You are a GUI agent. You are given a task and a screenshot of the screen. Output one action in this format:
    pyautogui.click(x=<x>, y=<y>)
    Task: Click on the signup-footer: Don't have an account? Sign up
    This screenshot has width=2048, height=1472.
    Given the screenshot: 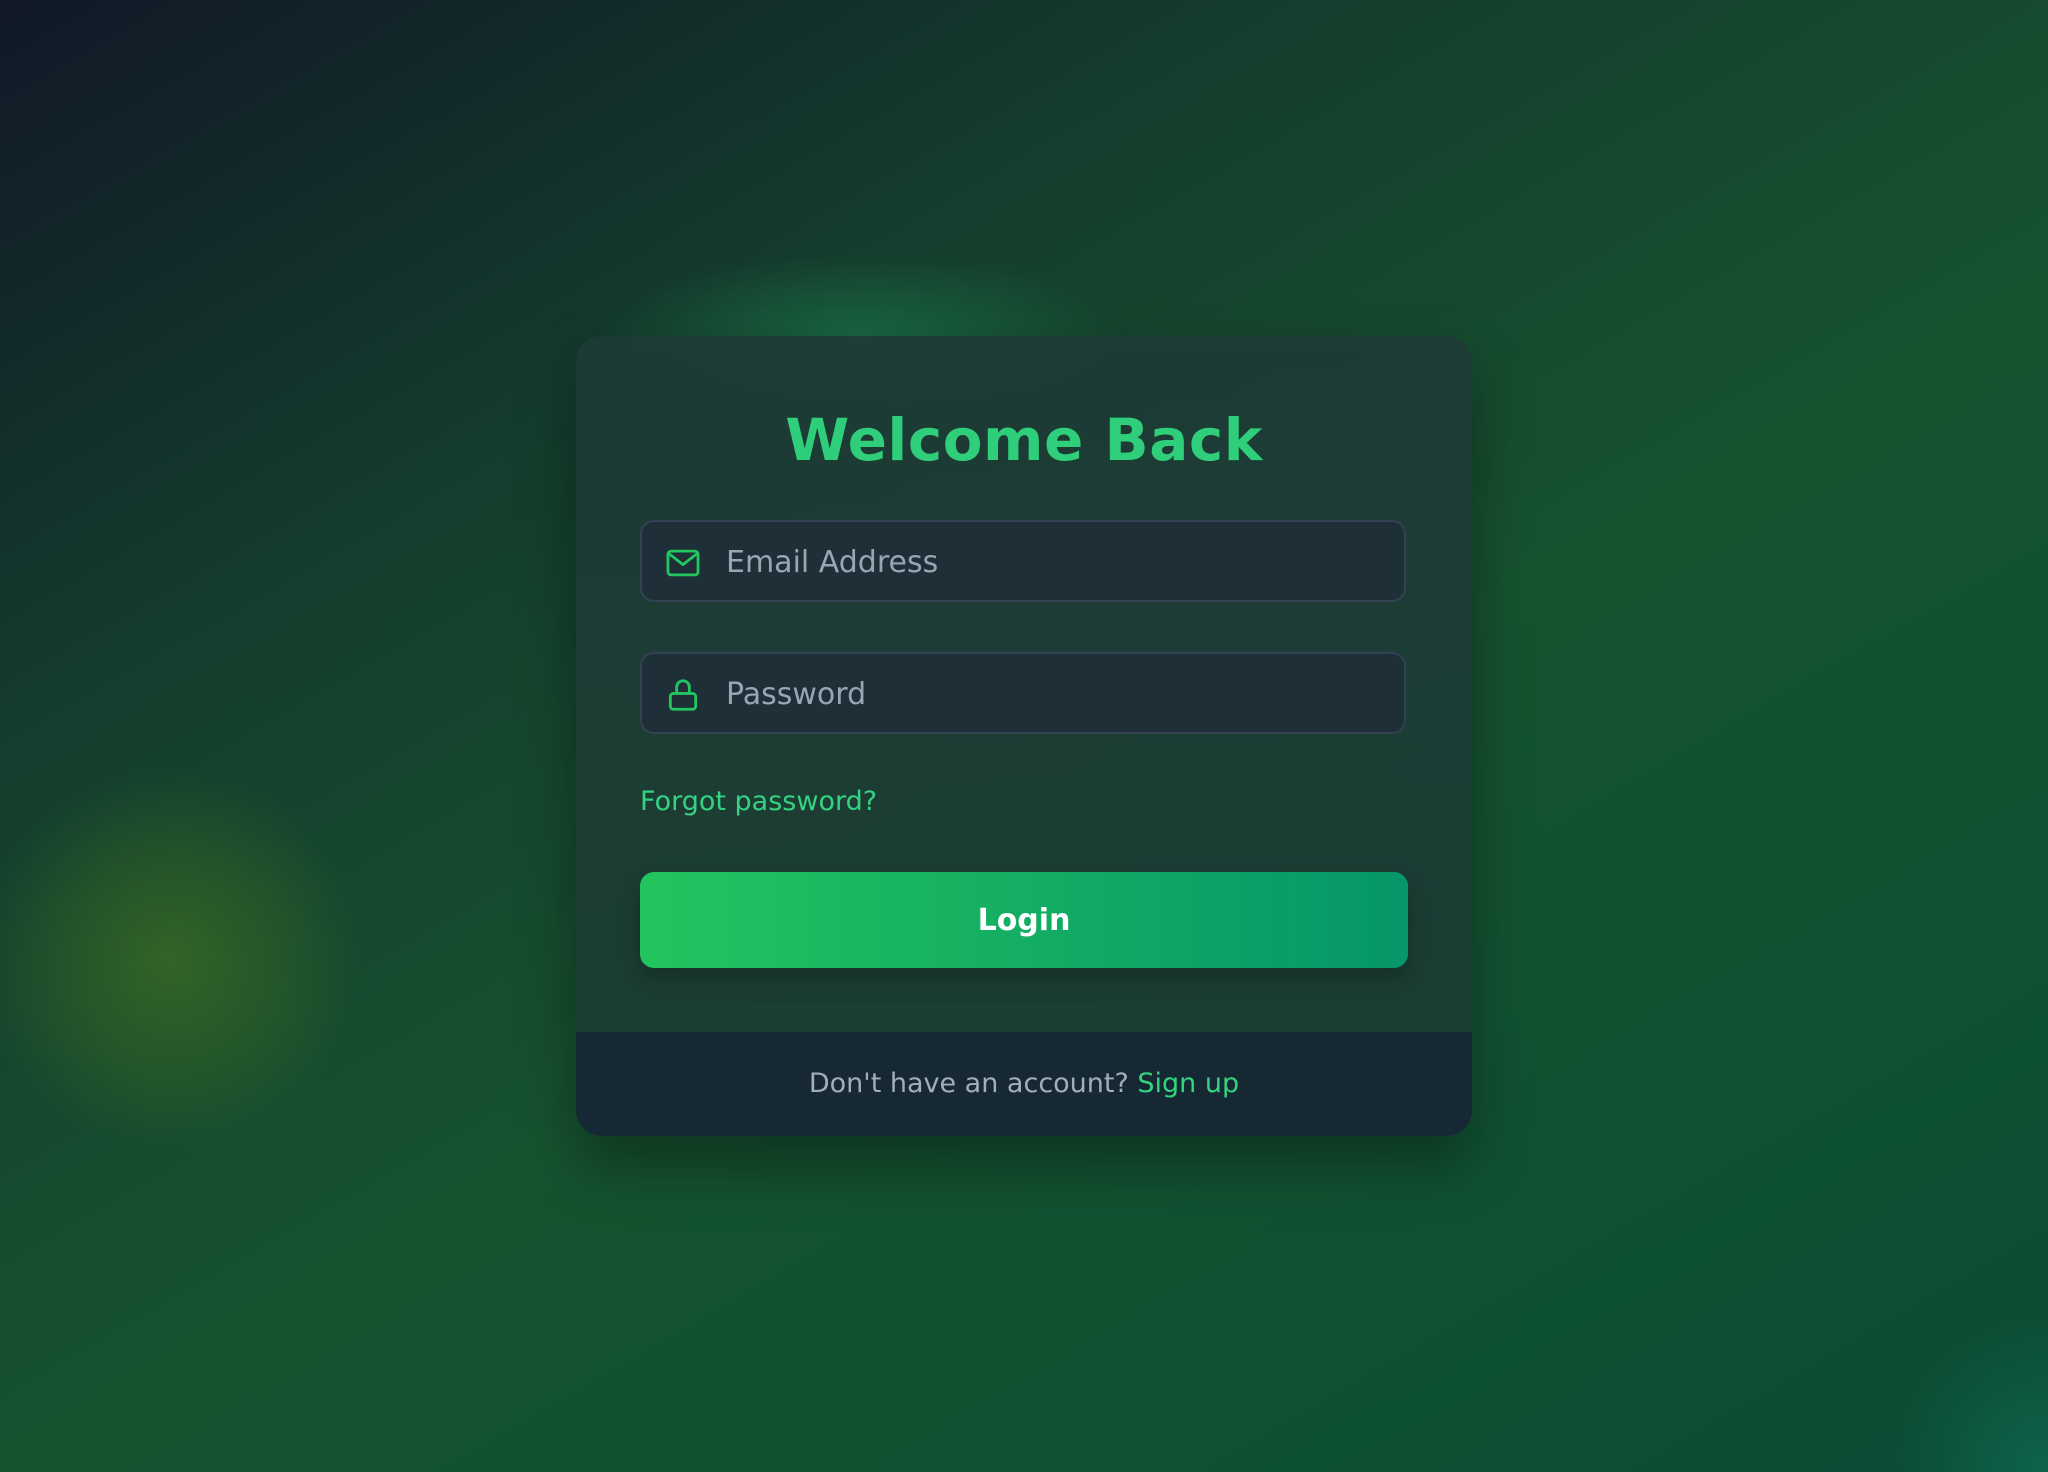 What is the action you would take?
    pyautogui.click(x=1024, y=1084)
    